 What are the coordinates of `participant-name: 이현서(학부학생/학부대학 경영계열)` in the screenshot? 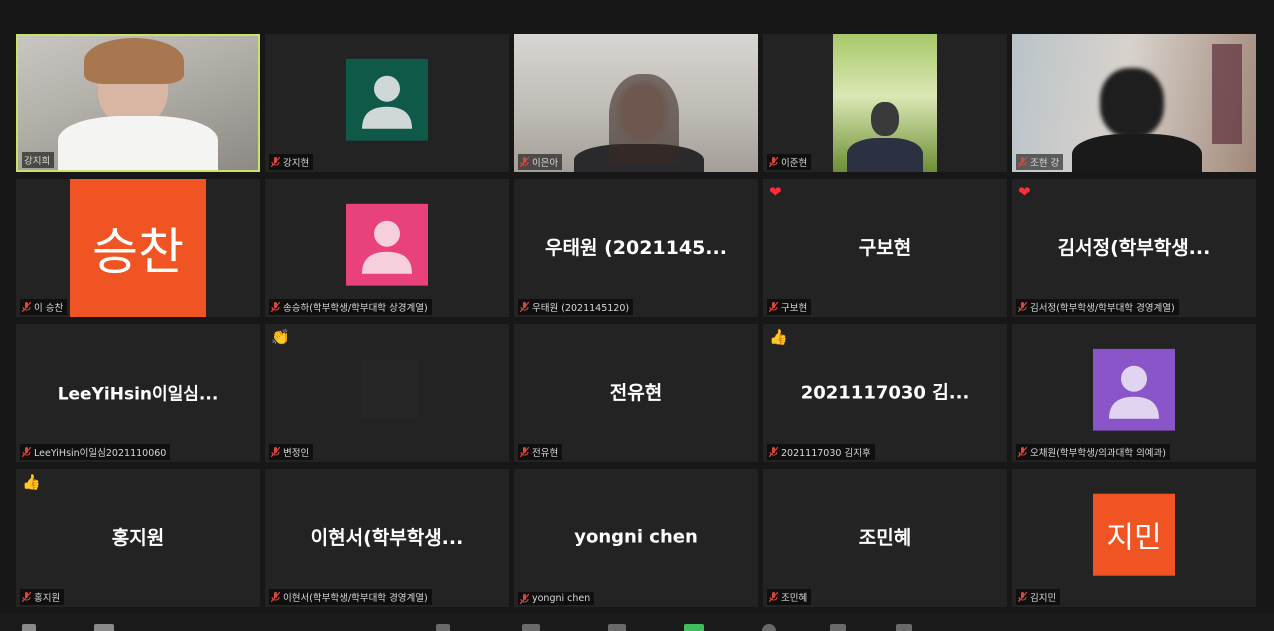 It's located at (355, 598).